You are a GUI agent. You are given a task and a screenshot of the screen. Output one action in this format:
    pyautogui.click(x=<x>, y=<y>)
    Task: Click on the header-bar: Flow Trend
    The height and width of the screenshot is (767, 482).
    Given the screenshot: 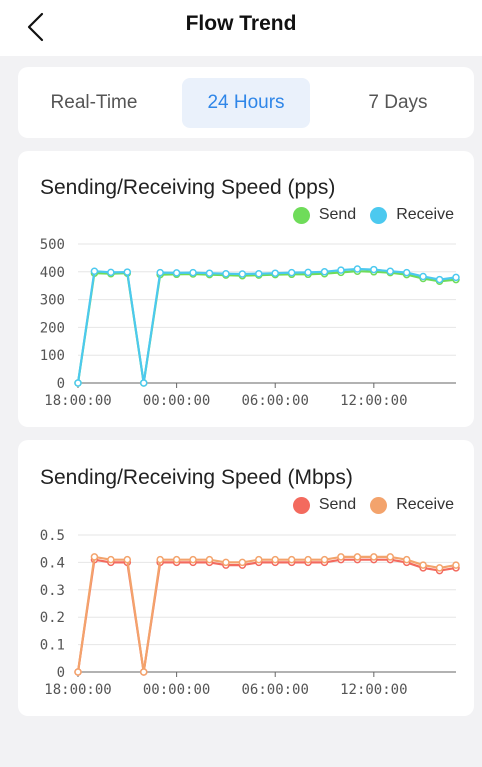 What is the action you would take?
    pyautogui.click(x=241, y=28)
    